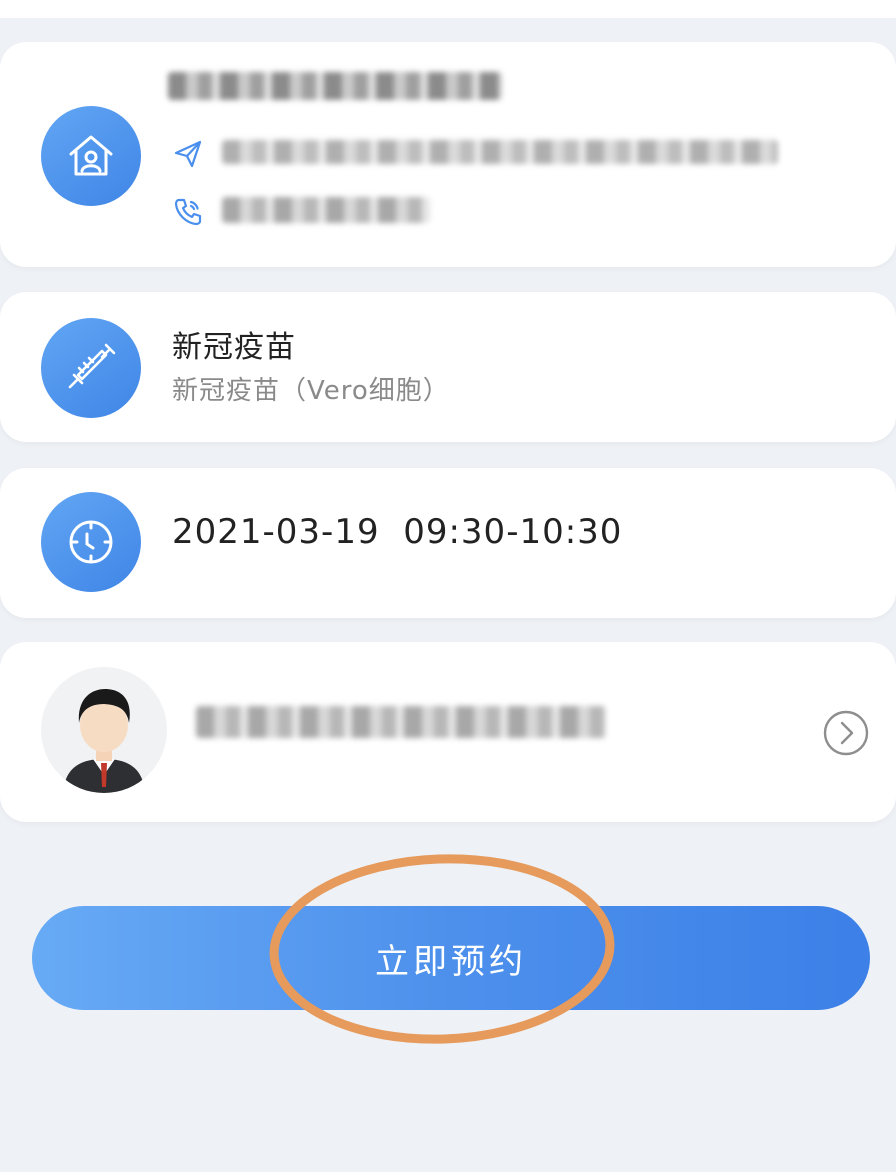 The image size is (896, 1172). I want to click on book-now-button: 立即预约, so click(451, 958).